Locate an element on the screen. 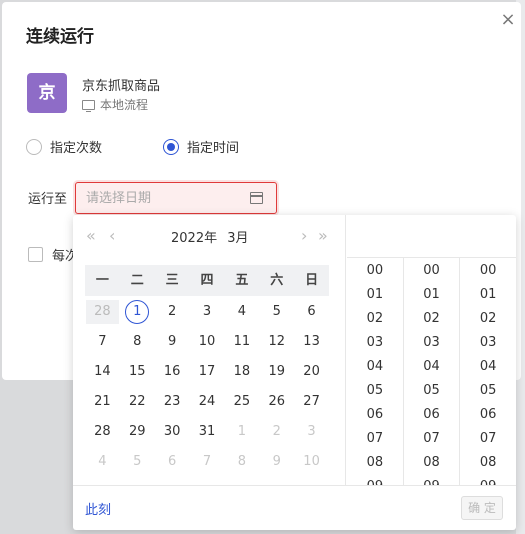 The image size is (525, 534). day-cell: 13 is located at coordinates (311, 342).